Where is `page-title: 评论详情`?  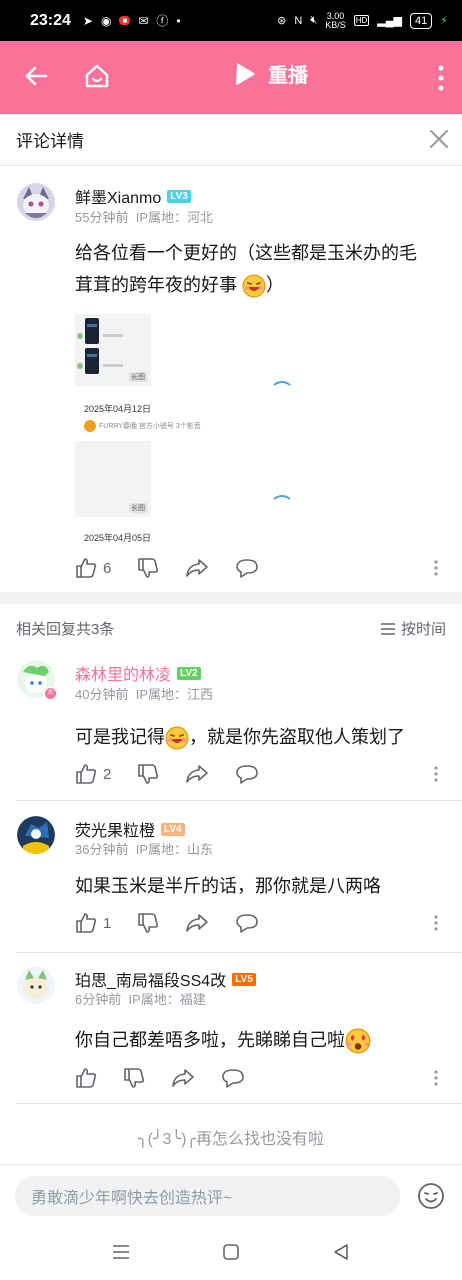
page-title: 评论详情 is located at coordinates (50, 141).